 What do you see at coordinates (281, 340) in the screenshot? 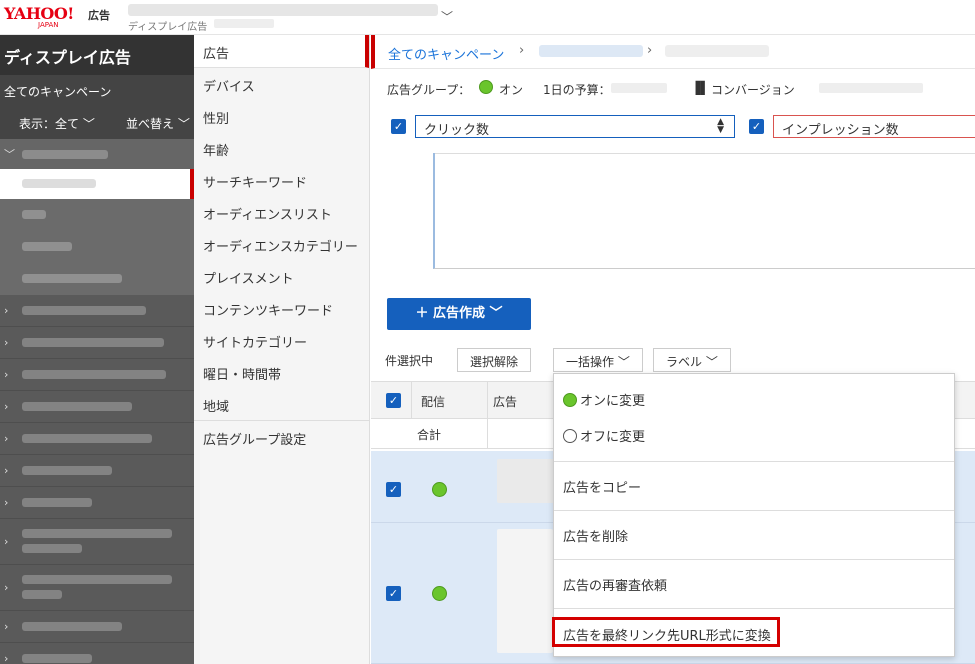
I see `menu-item-site-category: サイトカテゴリー` at bounding box center [281, 340].